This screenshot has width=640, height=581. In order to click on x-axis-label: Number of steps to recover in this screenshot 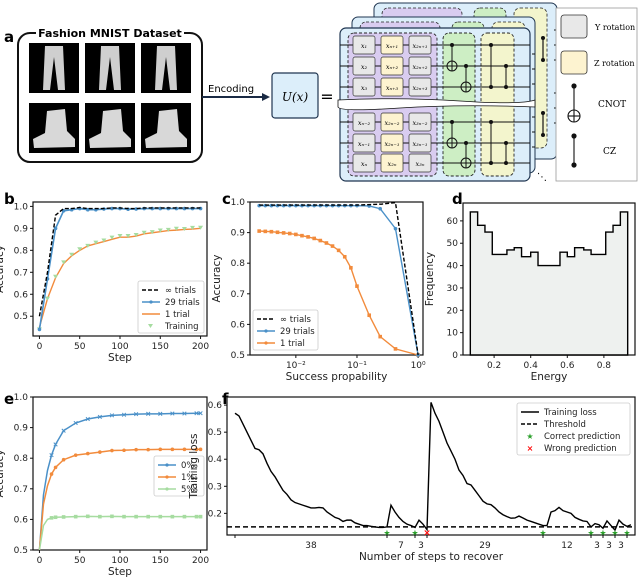, I will do `click(431, 557)`.